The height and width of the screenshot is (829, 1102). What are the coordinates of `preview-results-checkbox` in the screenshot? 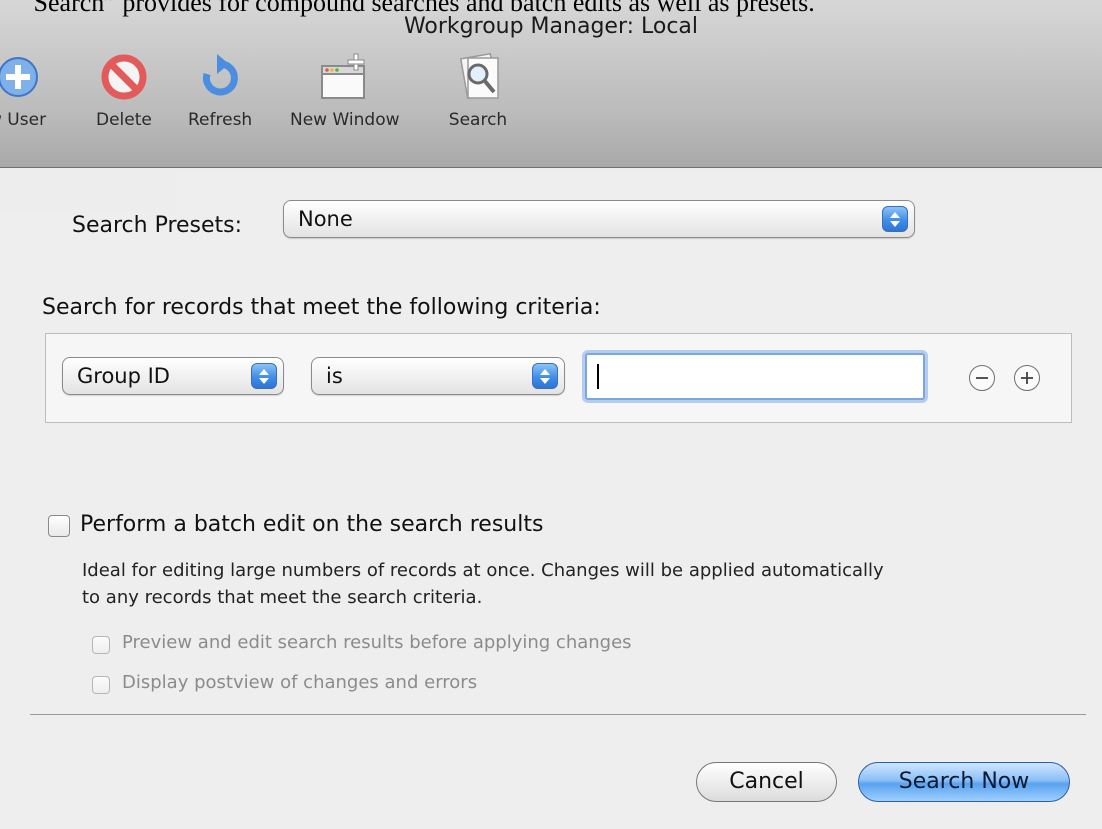 It's located at (101, 645).